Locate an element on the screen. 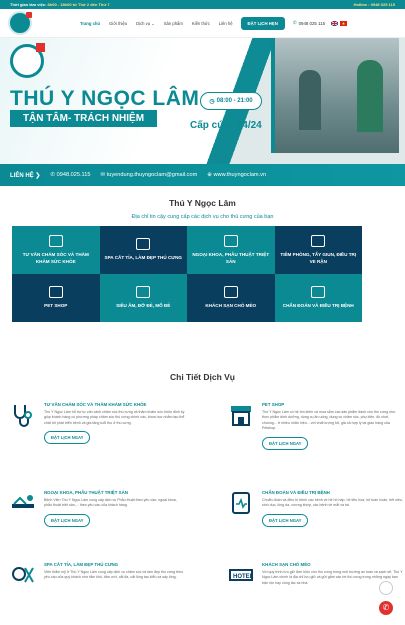 The width and height of the screenshot is (405, 625). clinic-logo is located at coordinates (20, 23).